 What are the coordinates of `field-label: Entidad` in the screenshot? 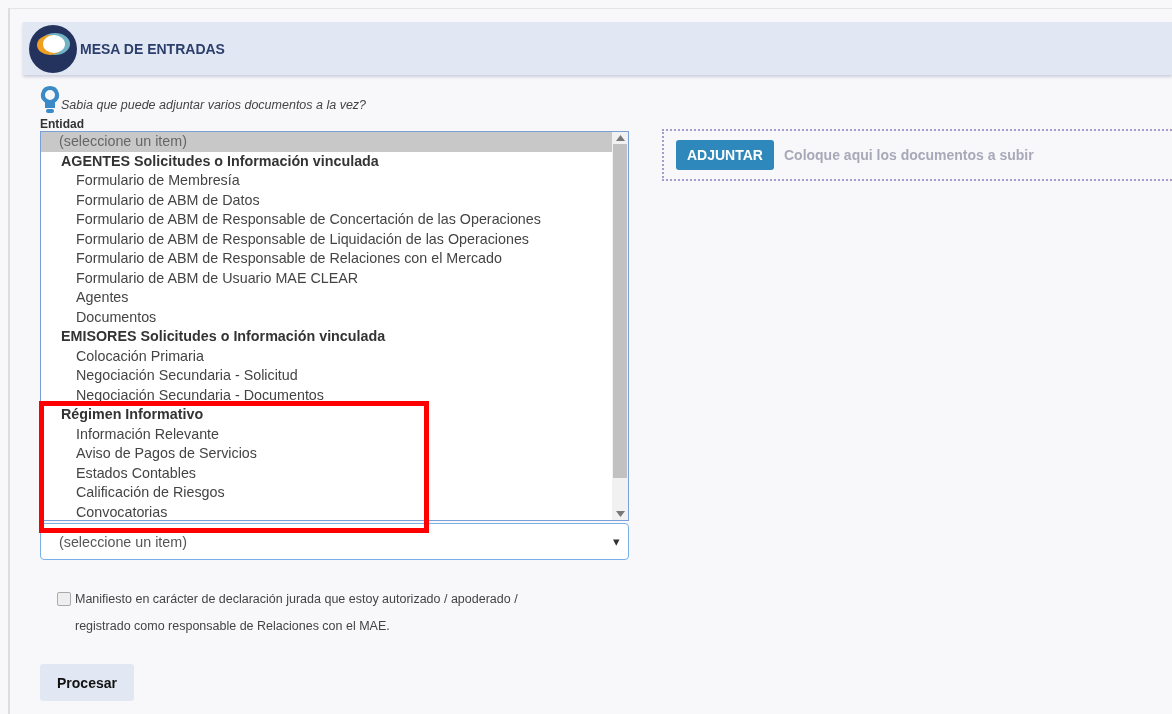 It's located at (62, 124).